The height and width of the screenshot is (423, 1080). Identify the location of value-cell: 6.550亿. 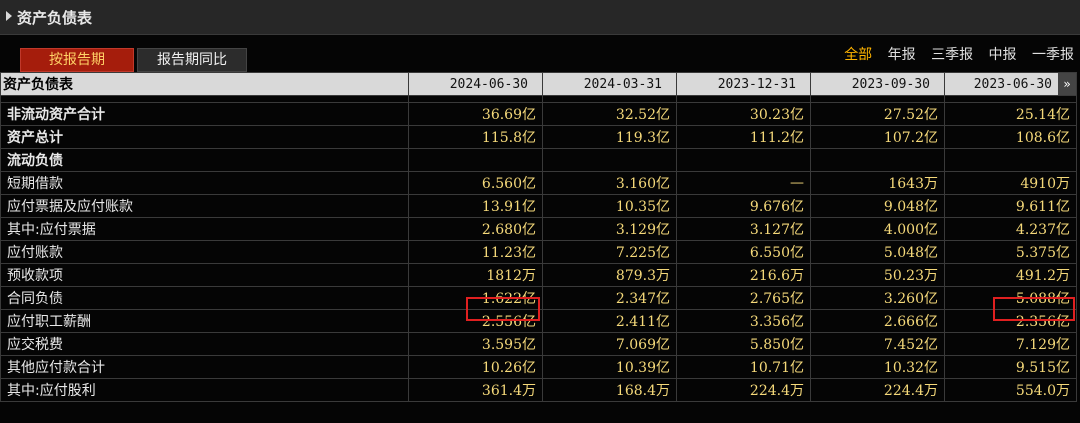
(743, 252).